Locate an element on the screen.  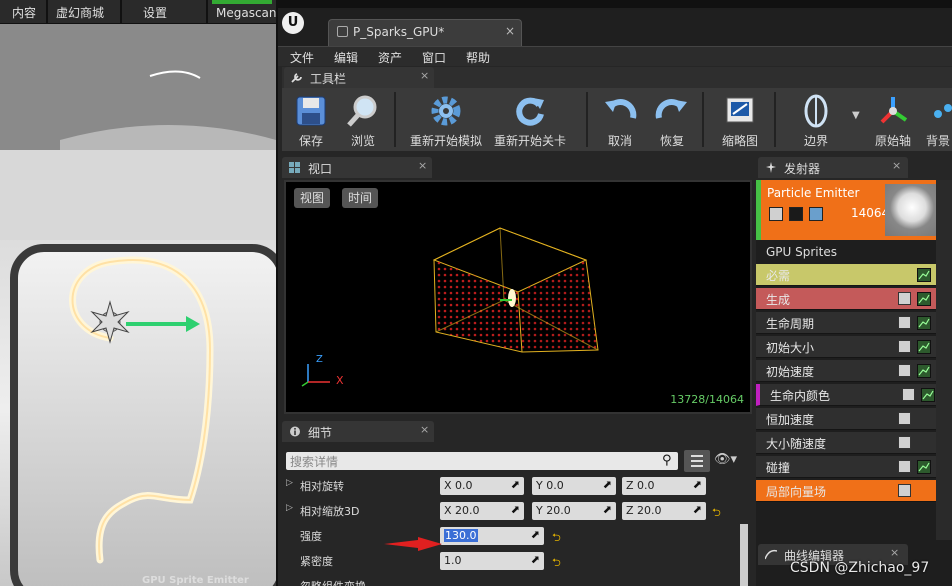
render-mode-icon is located at coordinates (796, 214).